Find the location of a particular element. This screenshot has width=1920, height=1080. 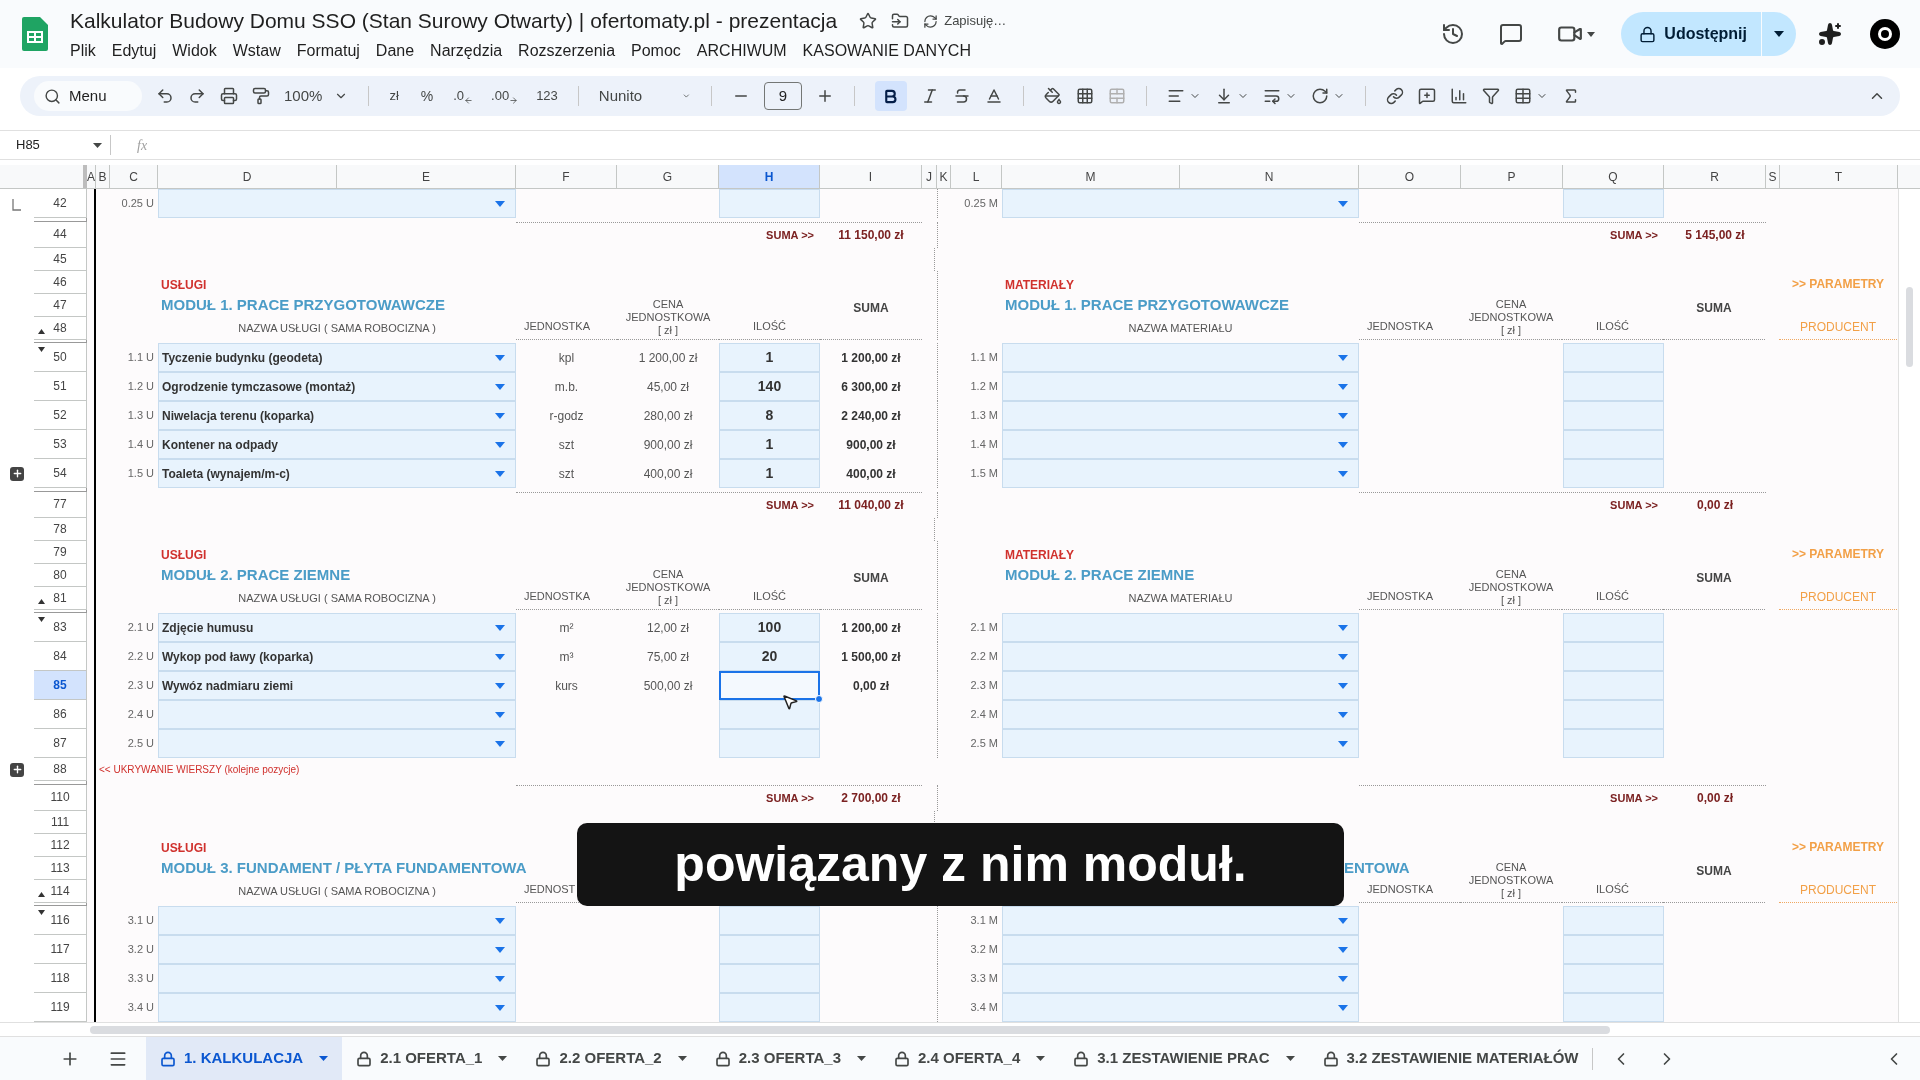

row-number: 46 is located at coordinates (60, 281).